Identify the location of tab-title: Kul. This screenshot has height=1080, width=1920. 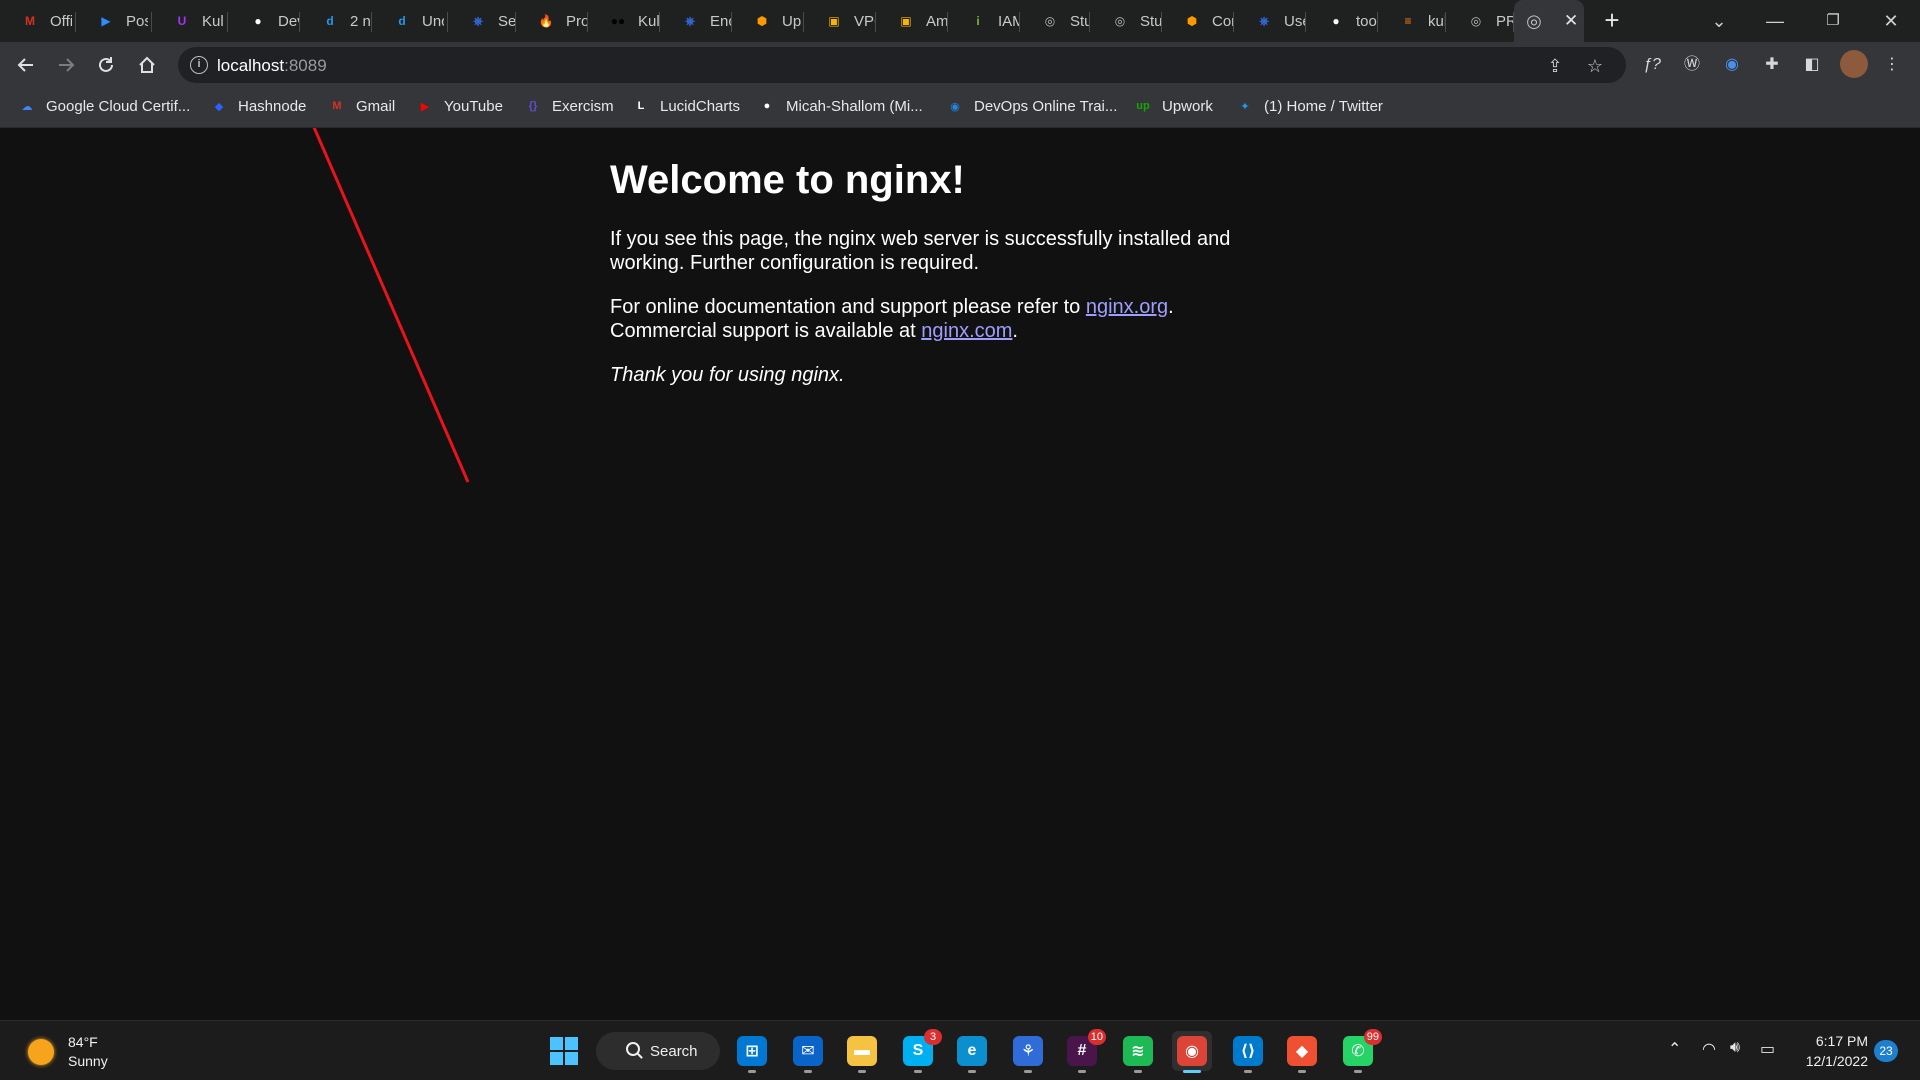
(213, 21).